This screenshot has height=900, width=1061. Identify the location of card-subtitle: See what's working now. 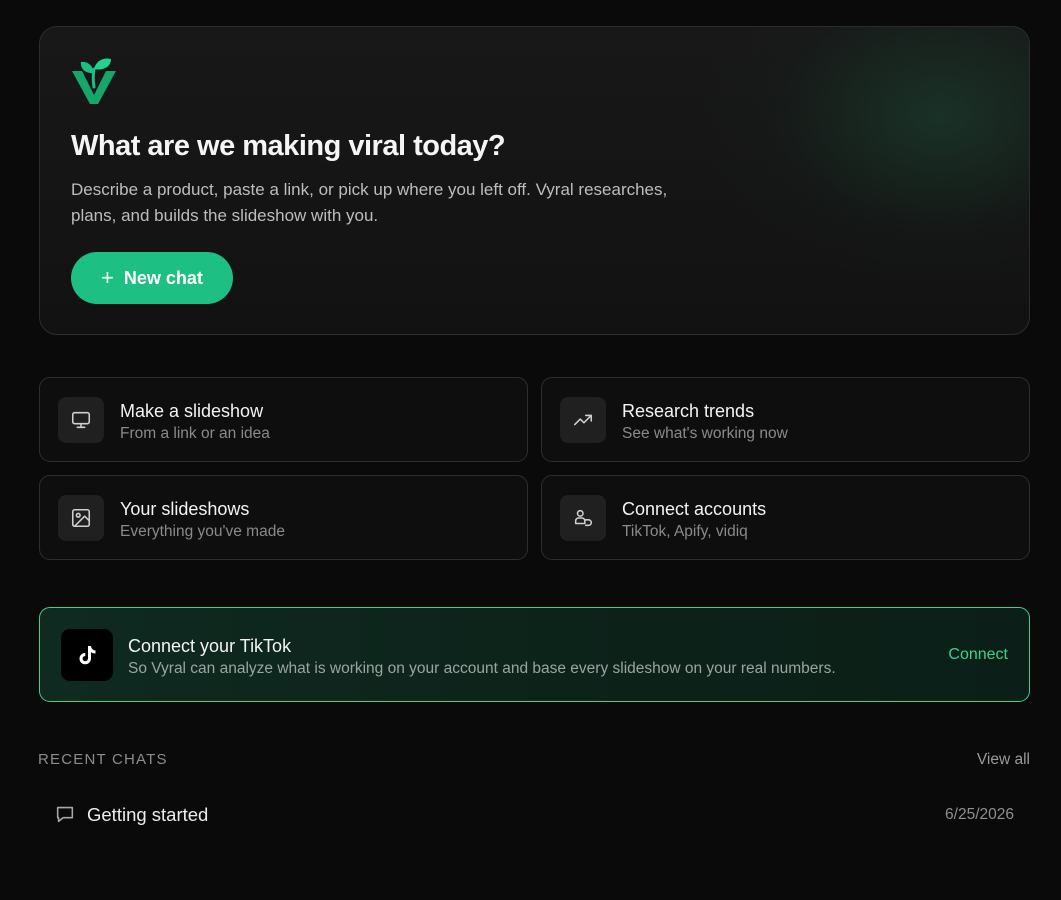
(705, 433).